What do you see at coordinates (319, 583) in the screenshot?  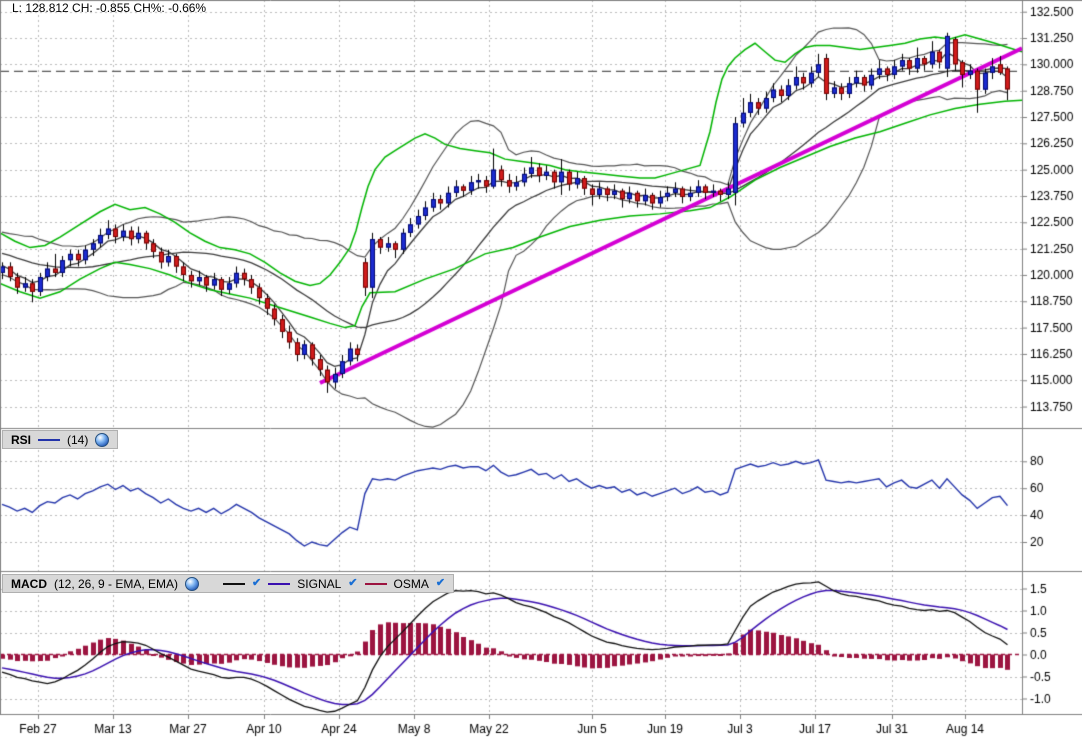 I see `signal-label: SIGNAL` at bounding box center [319, 583].